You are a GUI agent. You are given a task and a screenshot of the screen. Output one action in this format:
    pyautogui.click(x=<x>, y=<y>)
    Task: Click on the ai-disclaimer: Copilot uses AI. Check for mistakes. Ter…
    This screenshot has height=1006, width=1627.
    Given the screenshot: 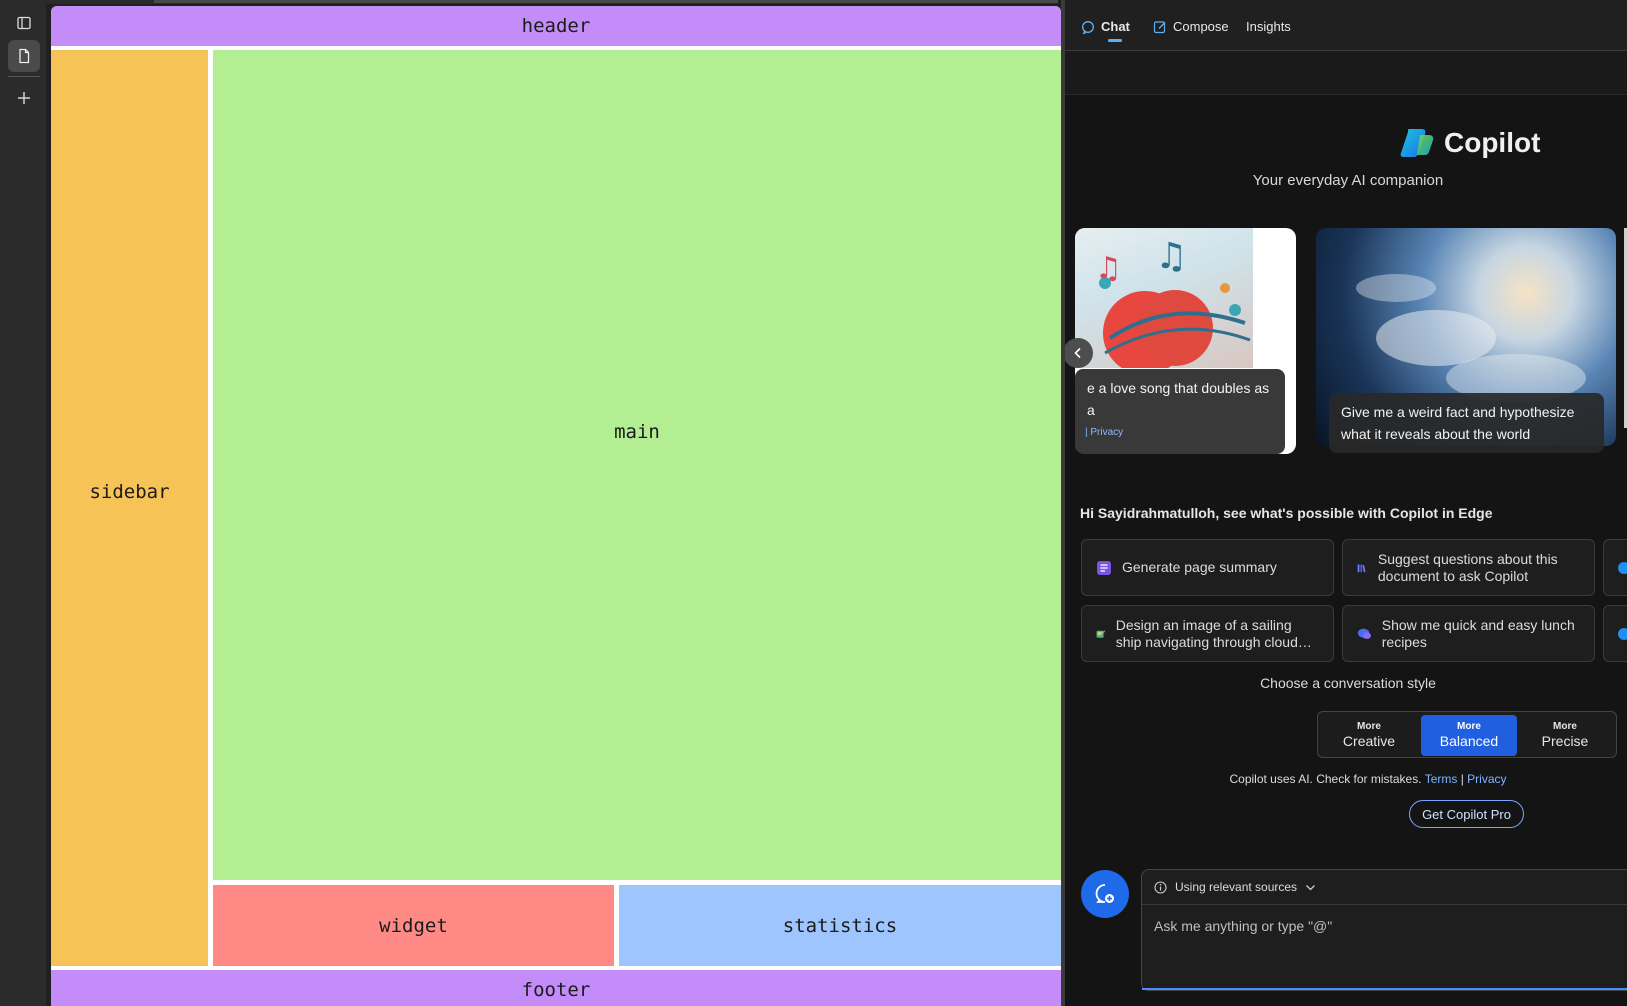 What is the action you would take?
    pyautogui.click(x=1346, y=779)
    